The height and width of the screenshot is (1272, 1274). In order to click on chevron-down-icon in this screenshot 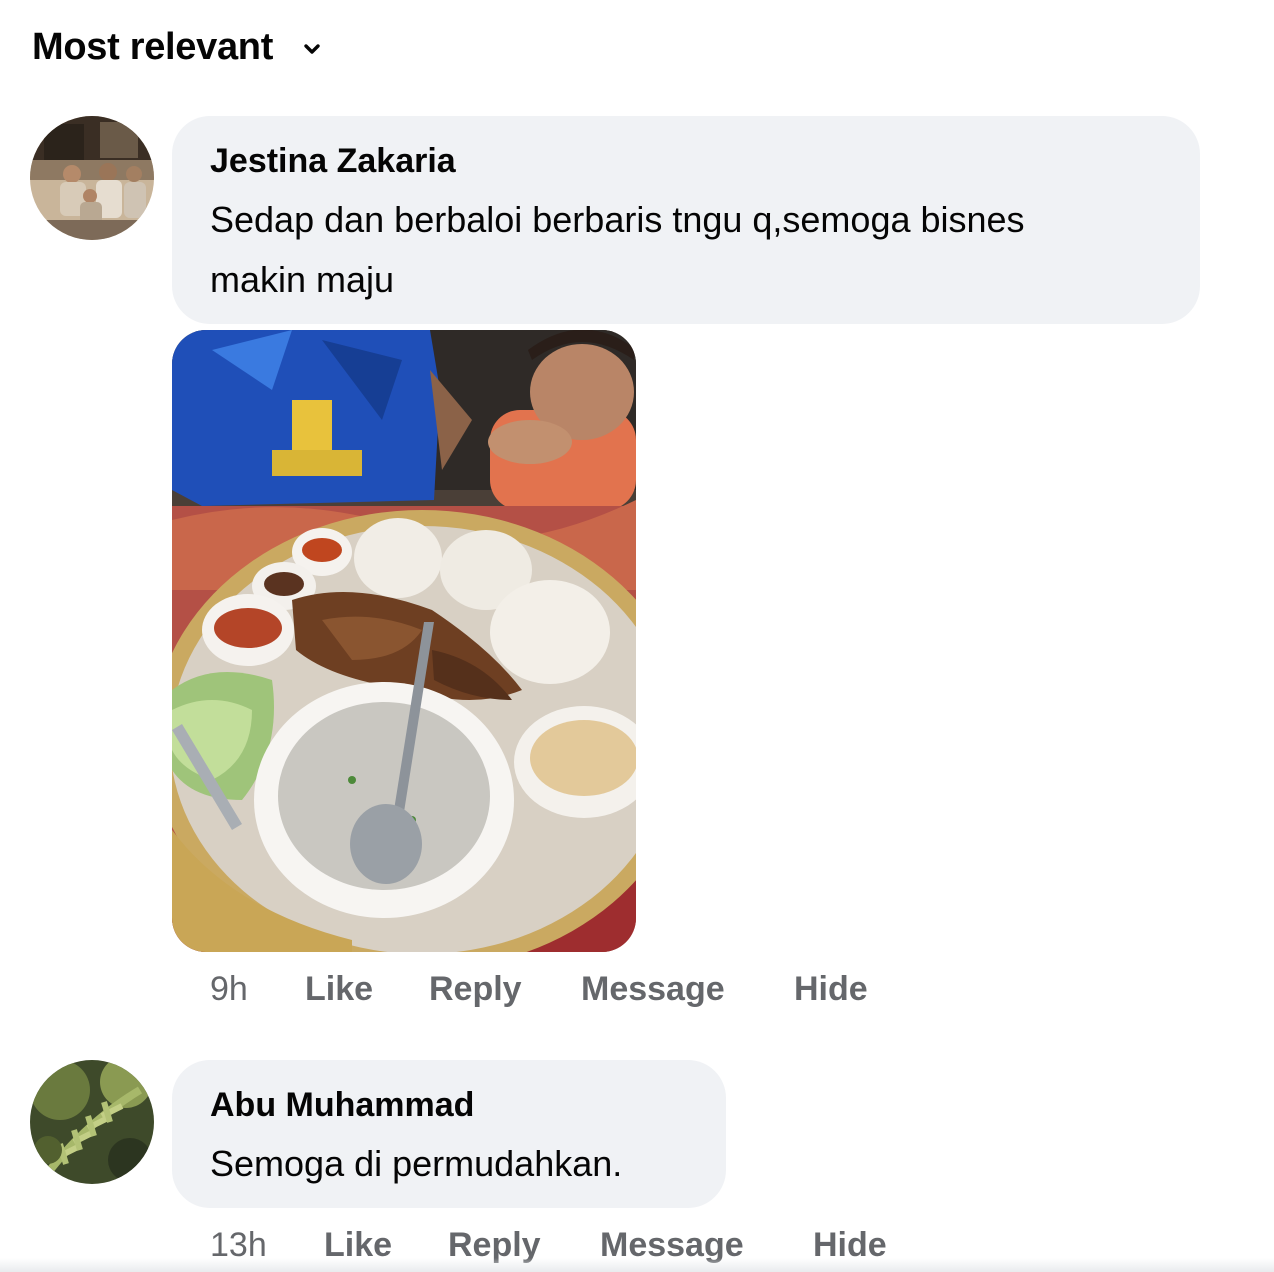, I will do `click(312, 51)`.